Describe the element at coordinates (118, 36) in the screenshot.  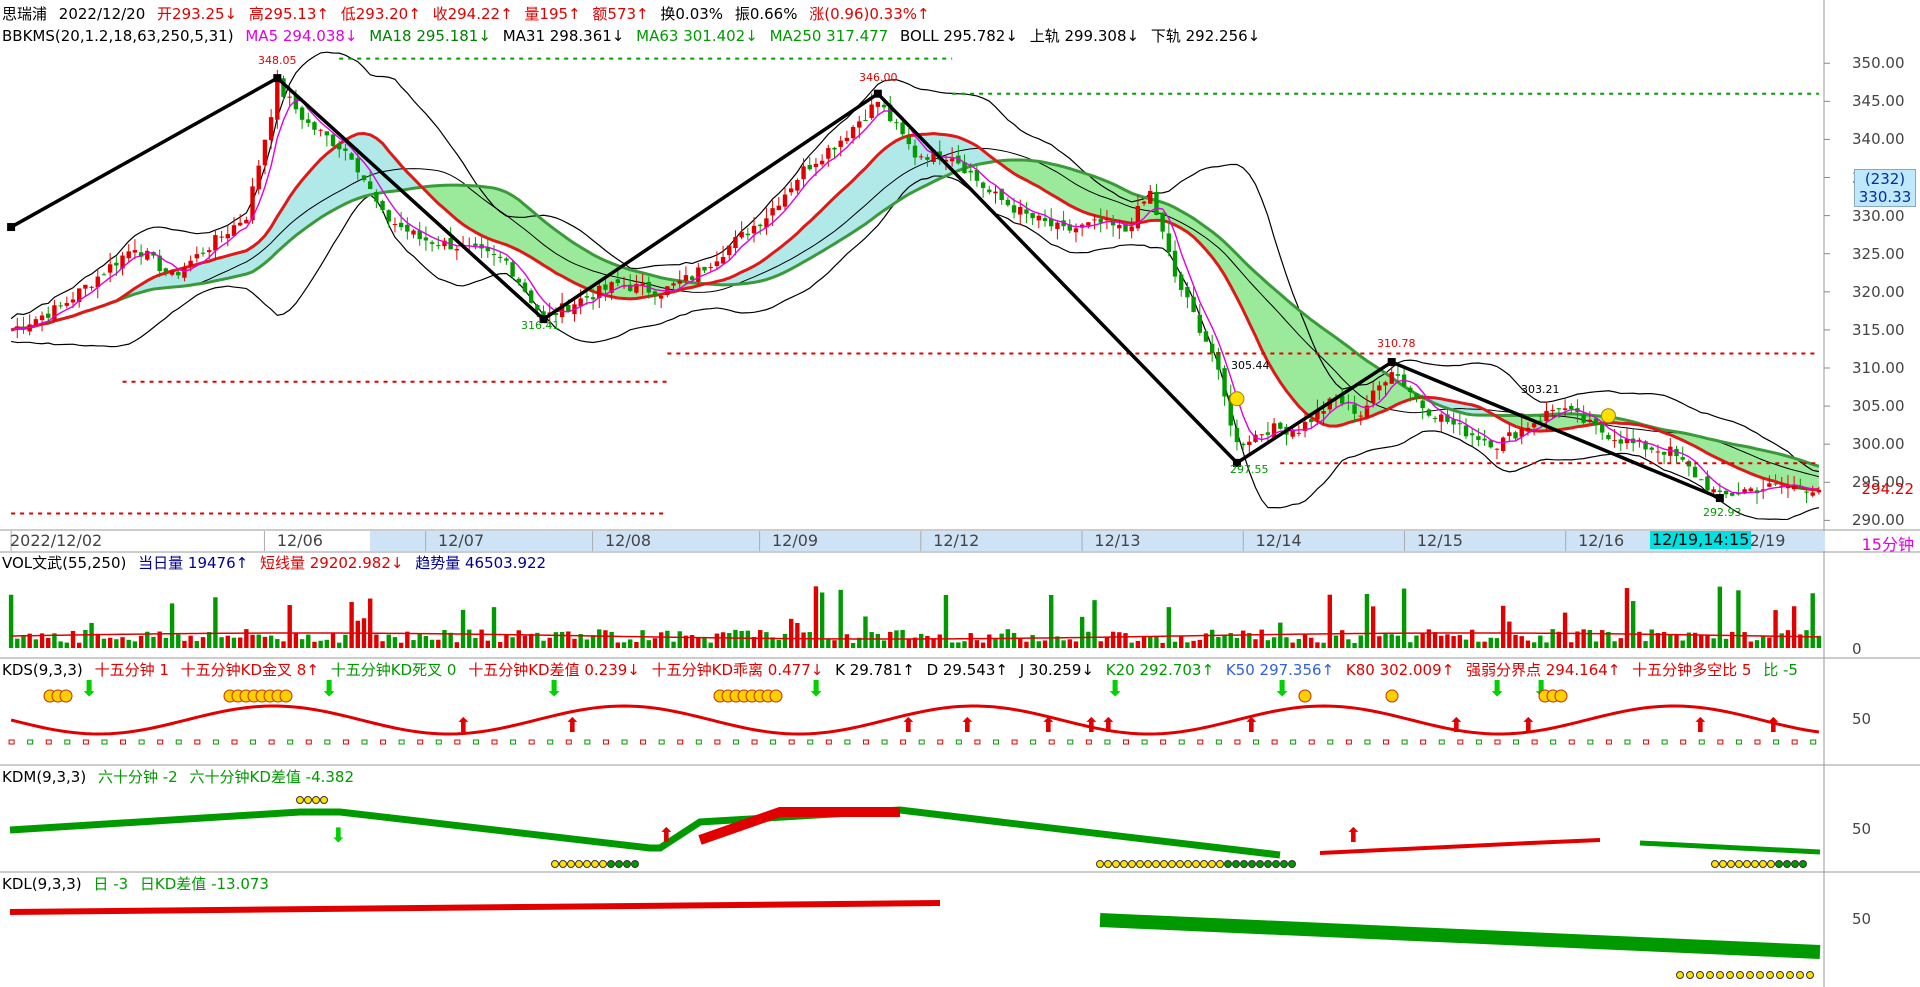
I see `indicator-name: BBKMS(20,1.2,18,63,250,5,31)` at that location.